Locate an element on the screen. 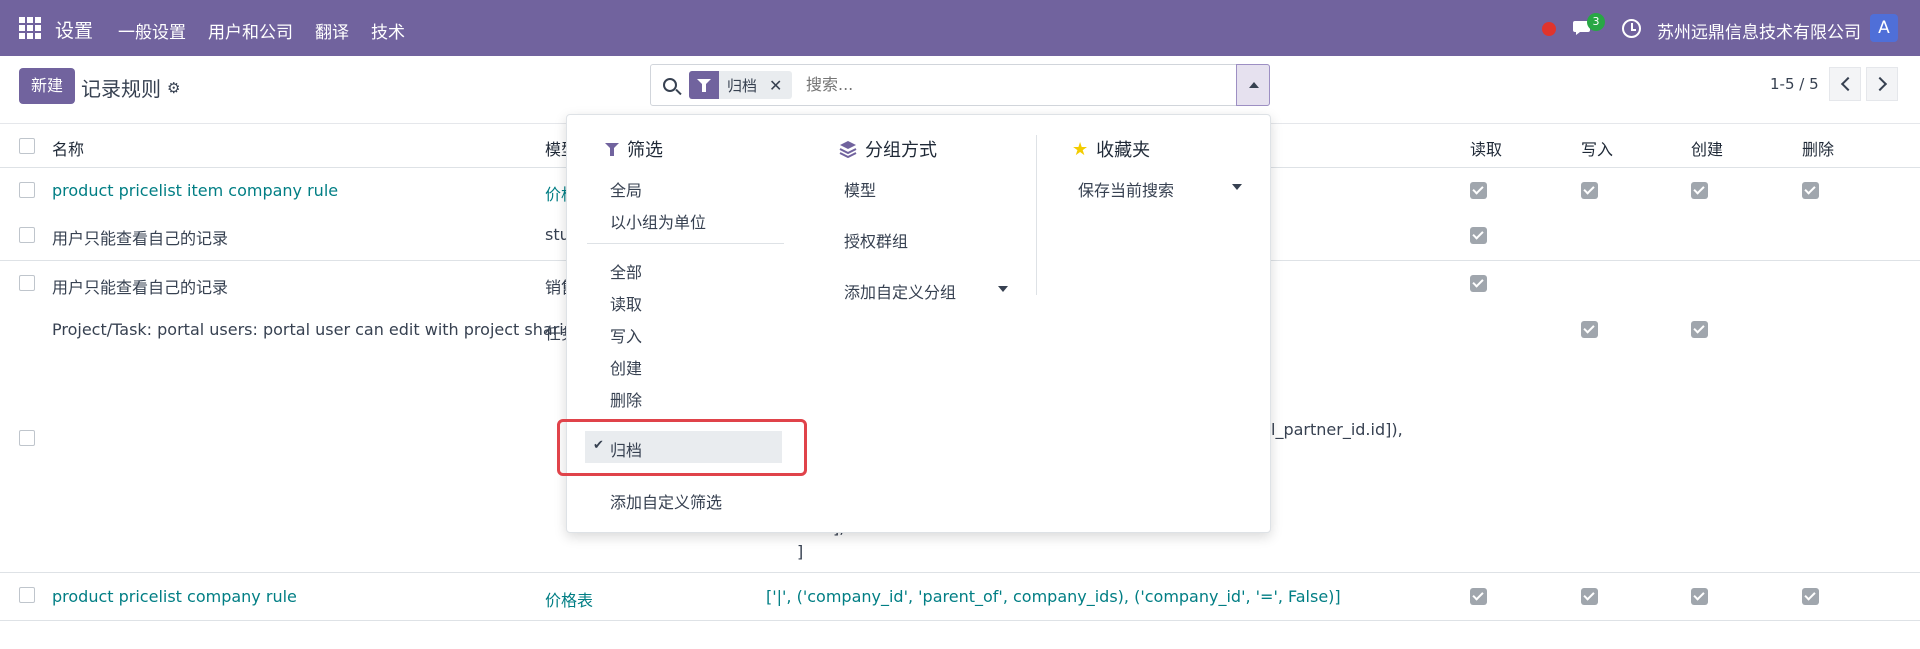 Image resolution: width=1920 pixels, height=649 pixels. group-by-model: 模型 is located at coordinates (860, 189).